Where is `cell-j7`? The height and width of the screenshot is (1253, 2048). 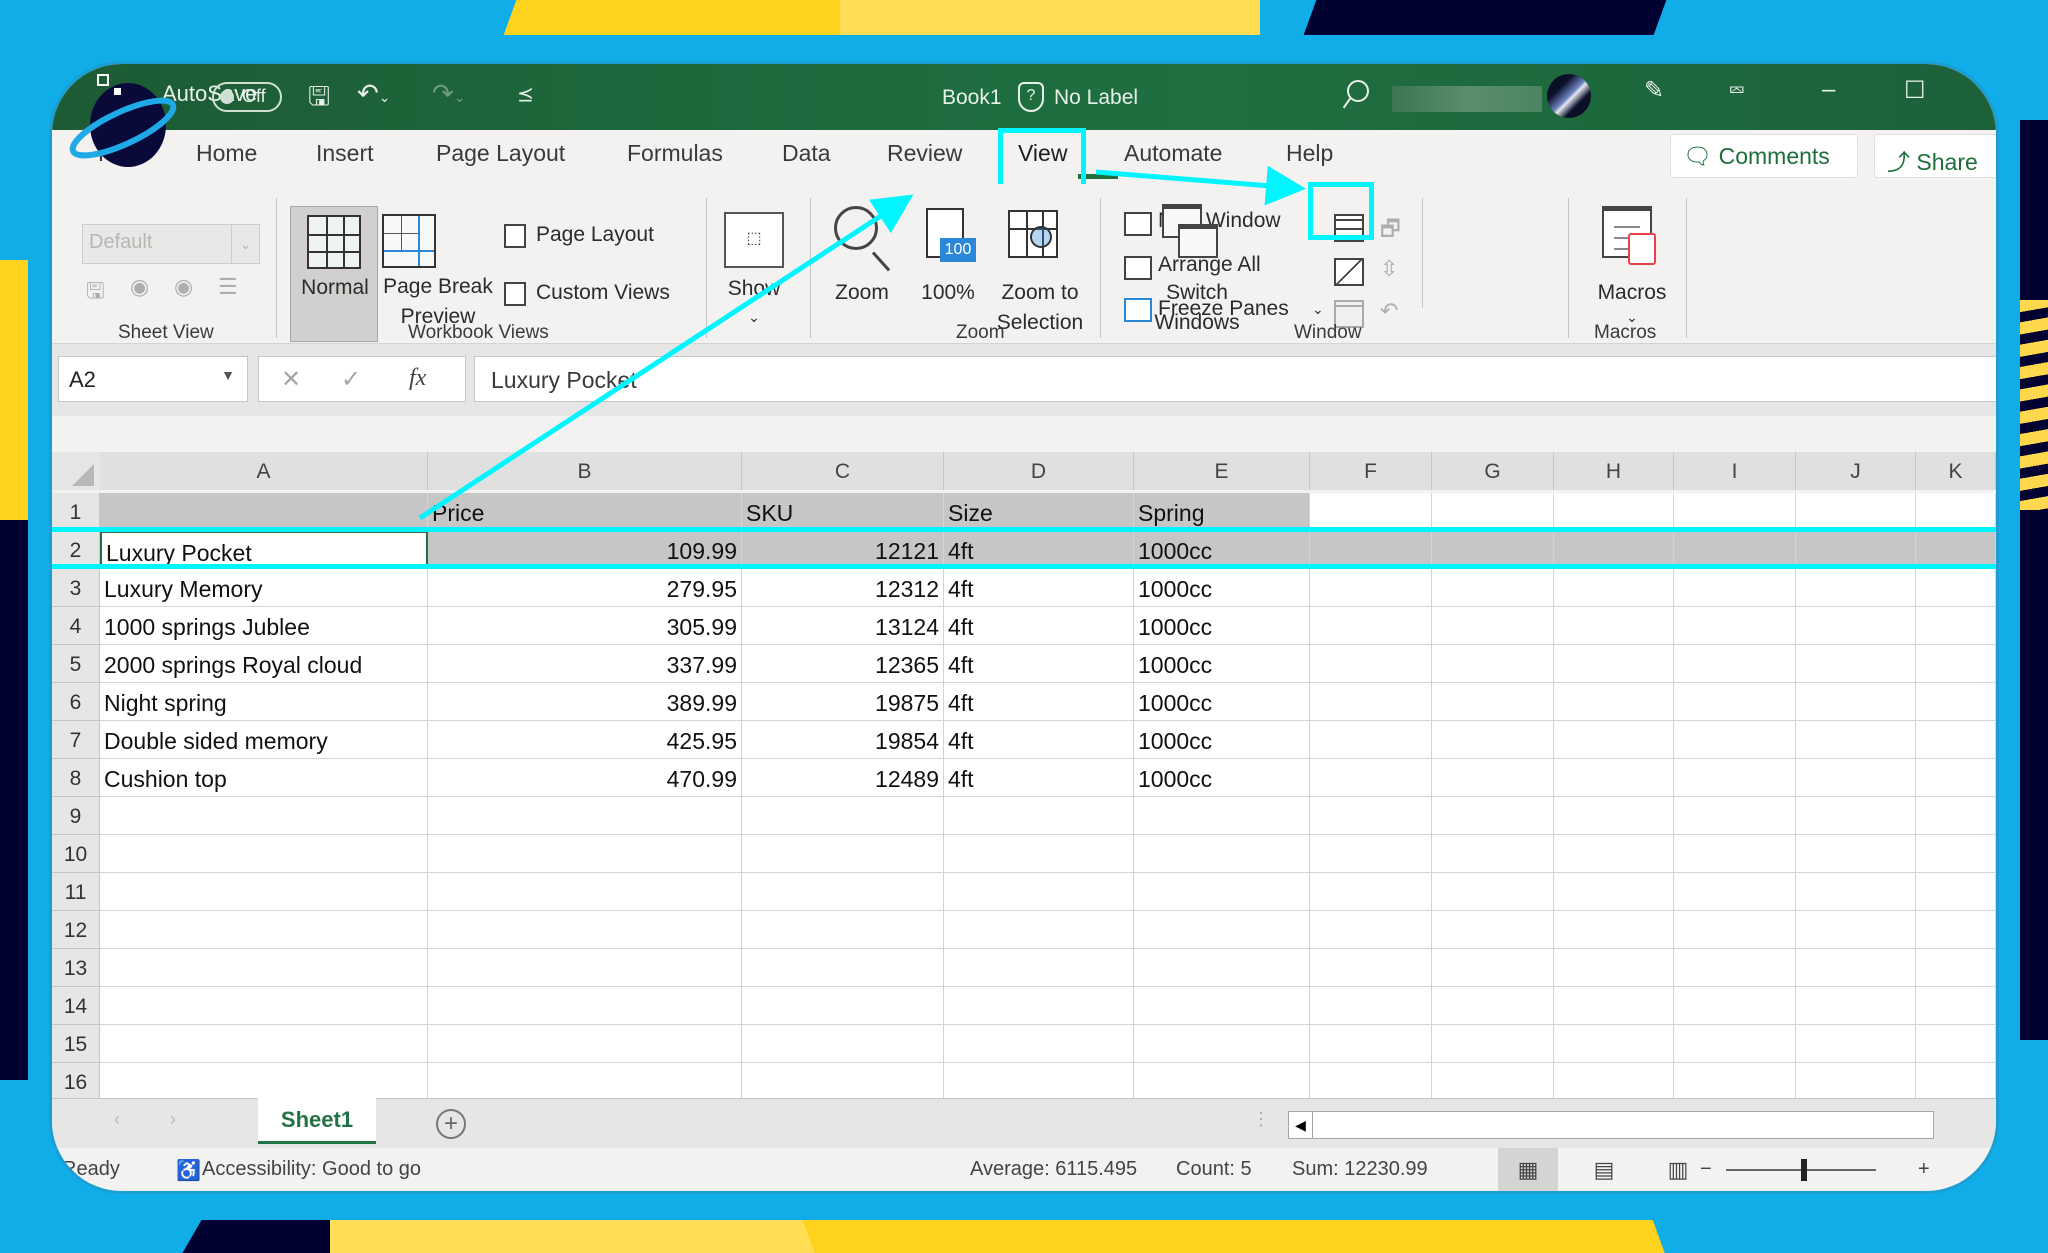 cell-j7 is located at coordinates (1856, 740).